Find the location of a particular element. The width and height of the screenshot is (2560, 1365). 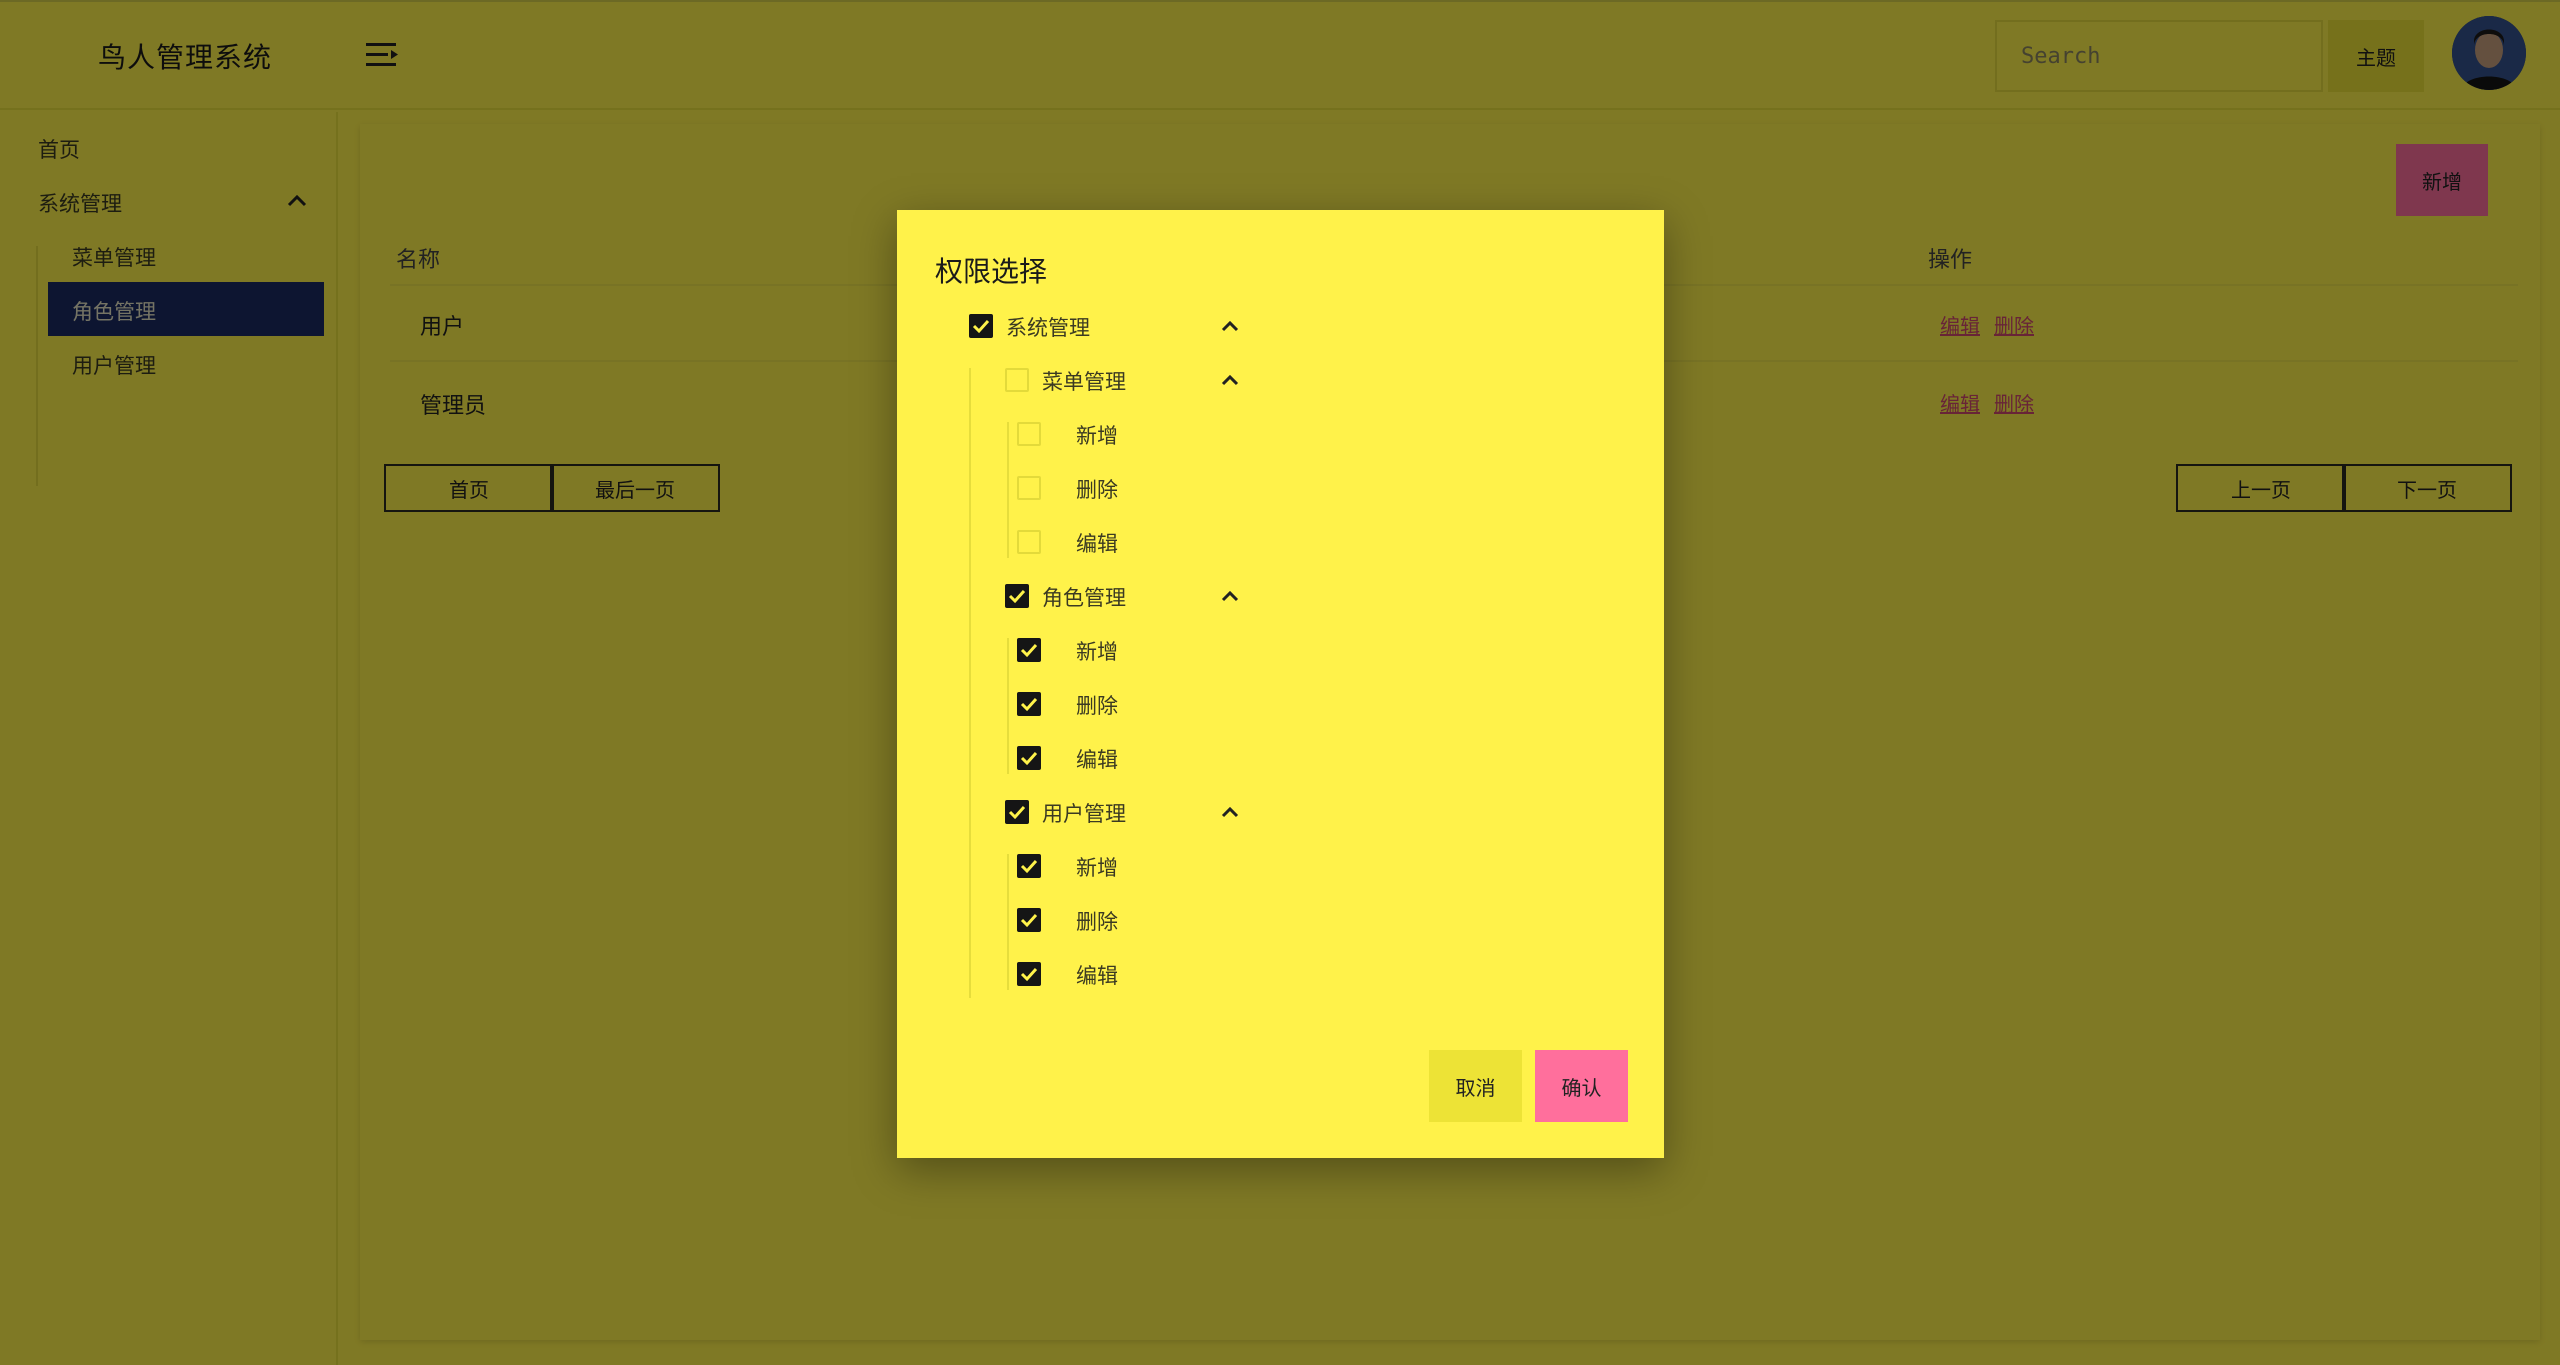

dialog-title: 权限选择 is located at coordinates (991, 271).